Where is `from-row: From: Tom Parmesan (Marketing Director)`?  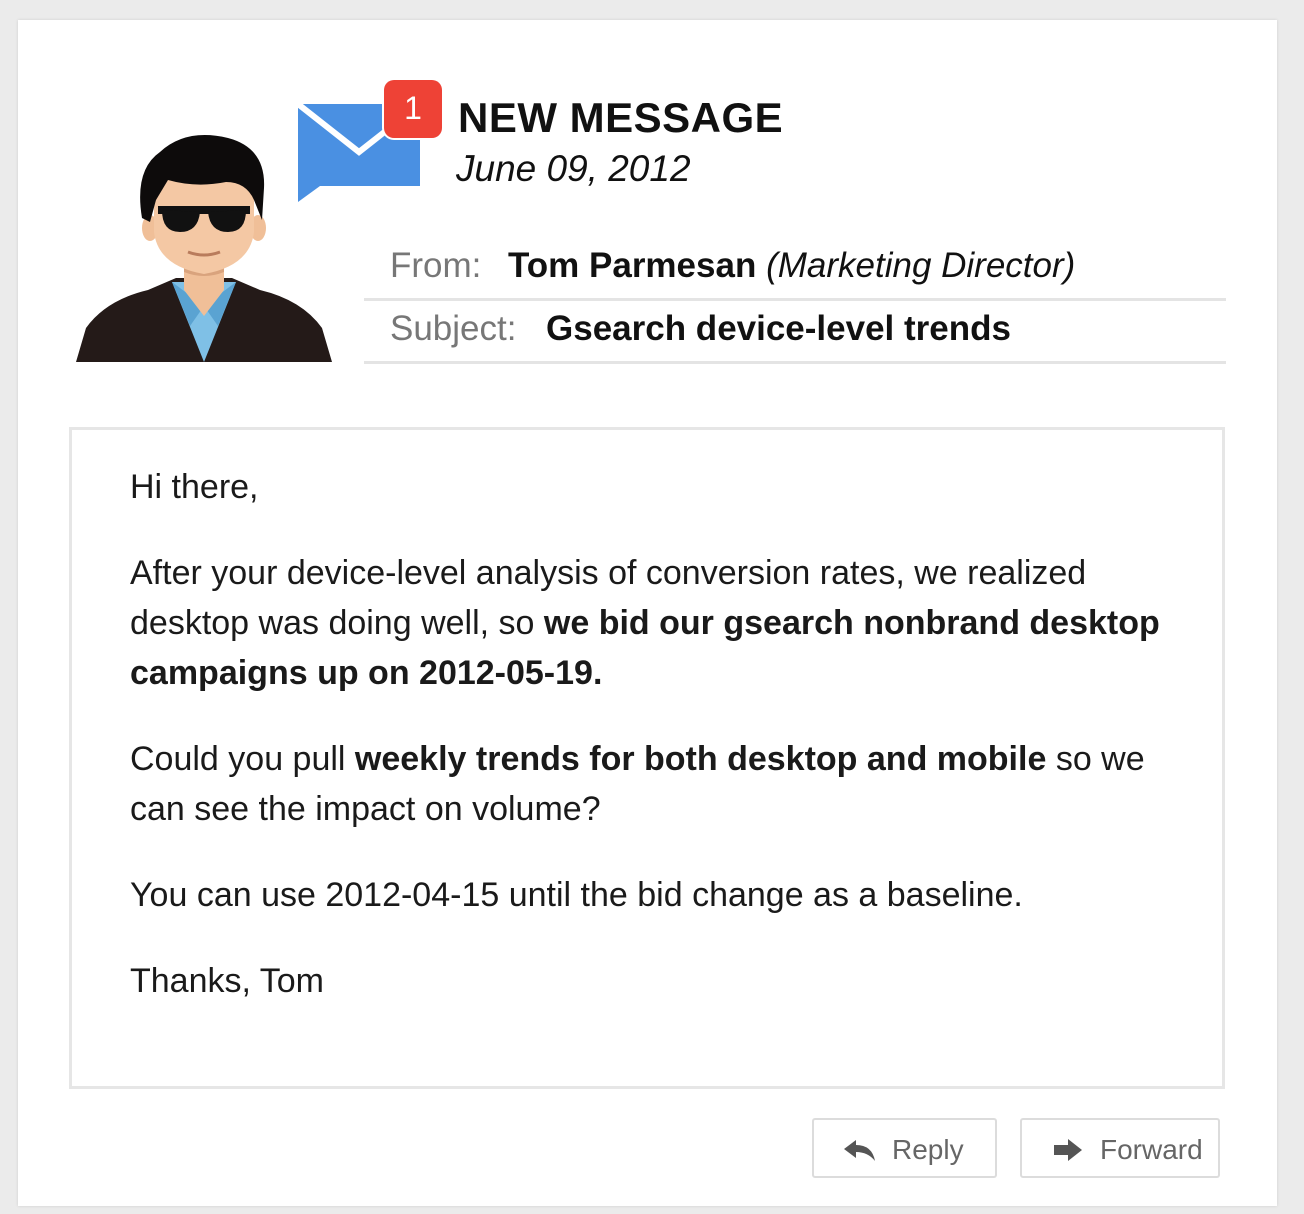
from-row: From: Tom Parmesan (Marketing Director) is located at coordinates (795, 270).